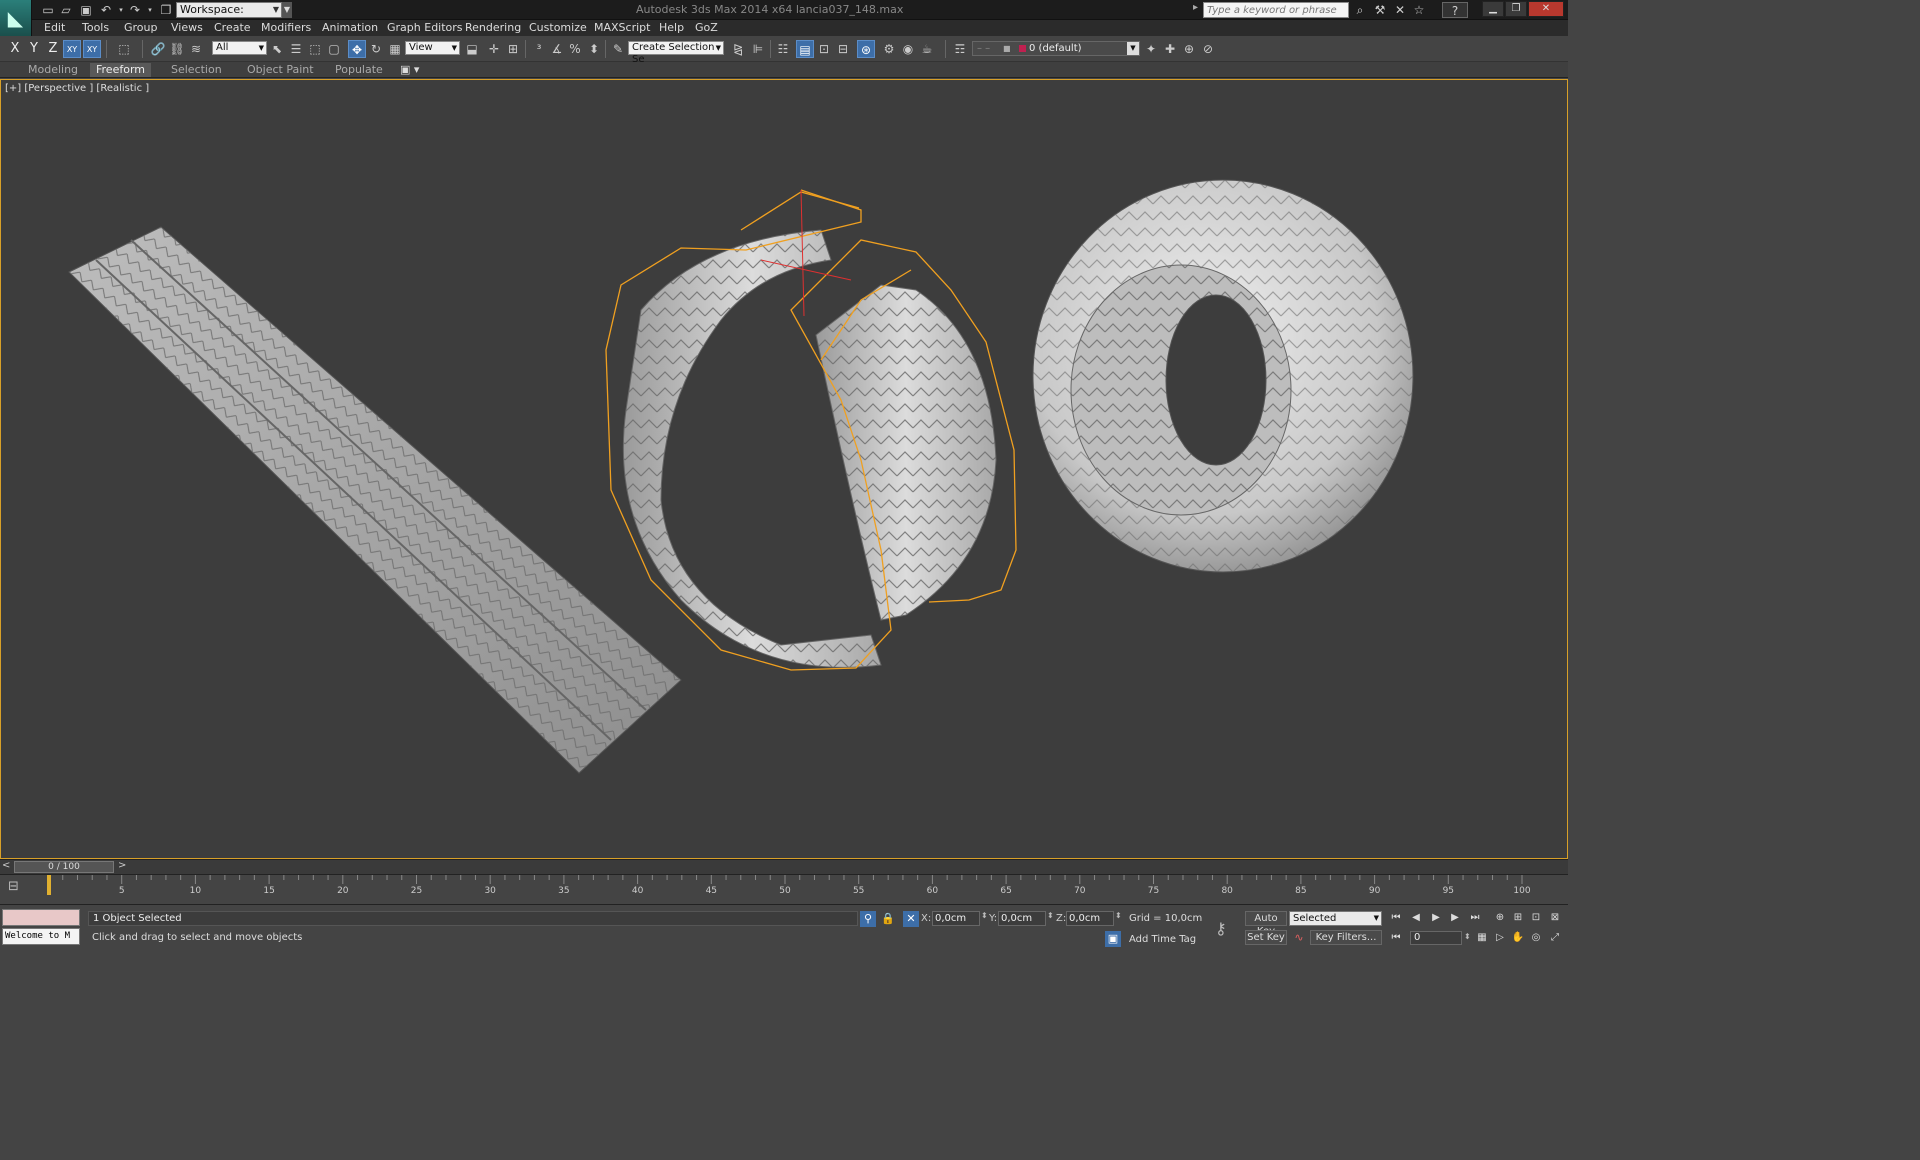  I want to click on undo-icon: ↶, so click(106, 10).